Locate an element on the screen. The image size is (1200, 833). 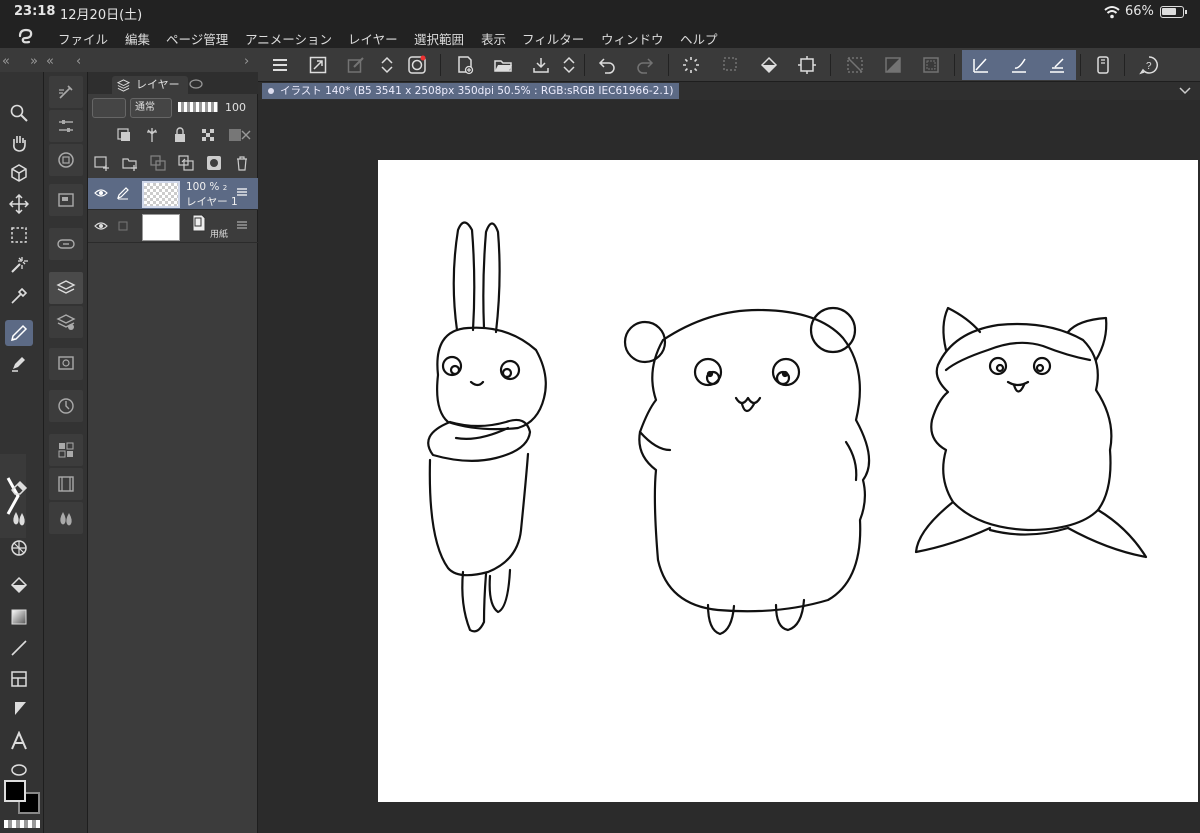
menu-selection: 選択範囲 is located at coordinates (439, 38).